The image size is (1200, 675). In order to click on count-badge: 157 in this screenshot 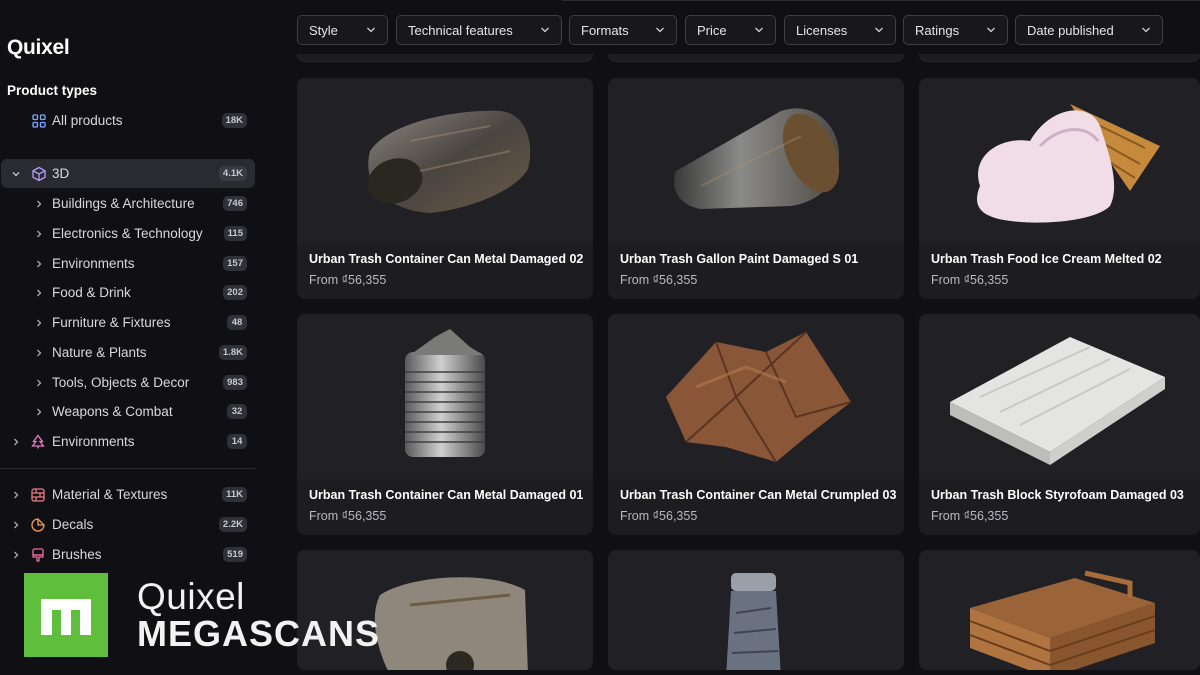, I will do `click(235, 263)`.